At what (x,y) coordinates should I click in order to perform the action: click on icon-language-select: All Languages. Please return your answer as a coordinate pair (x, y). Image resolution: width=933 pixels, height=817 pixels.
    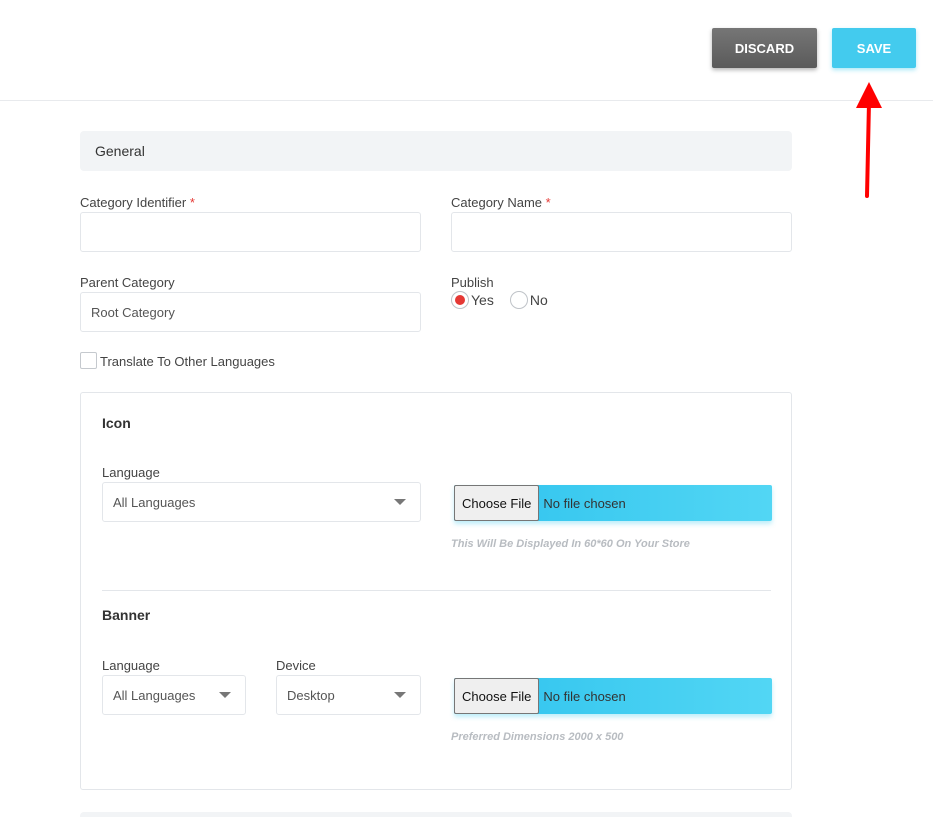
    Looking at the image, I should click on (261, 502).